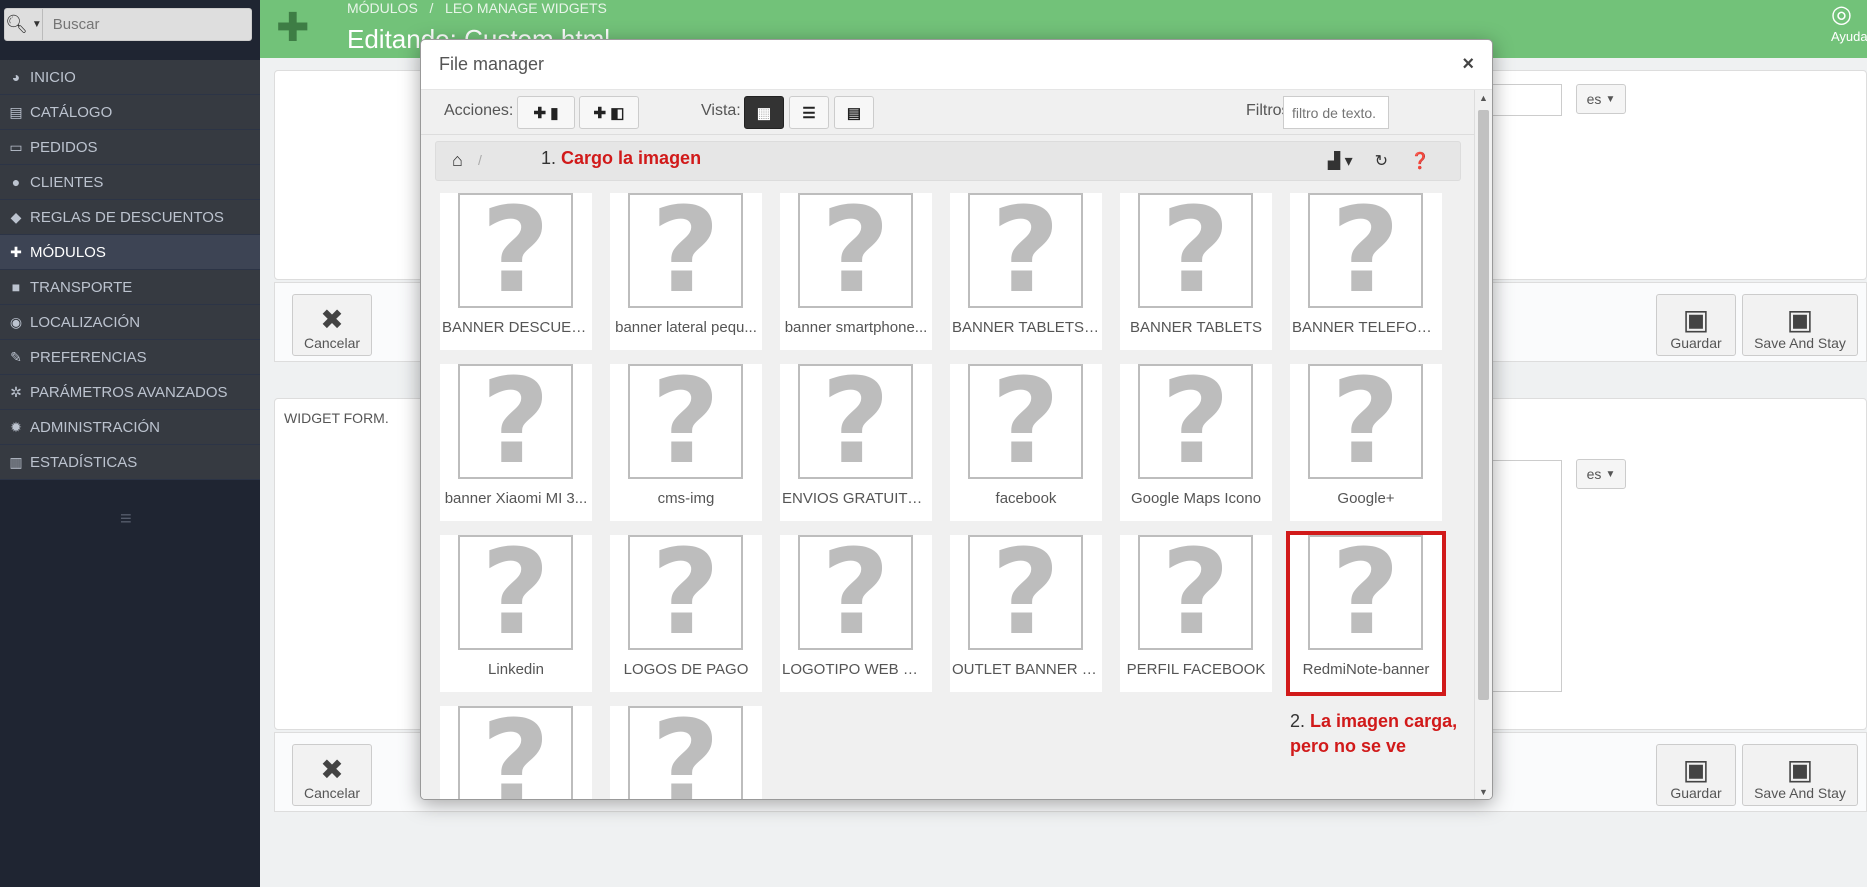  I want to click on path-tools: ▟ ▾ ↻ ❓, so click(1379, 161).